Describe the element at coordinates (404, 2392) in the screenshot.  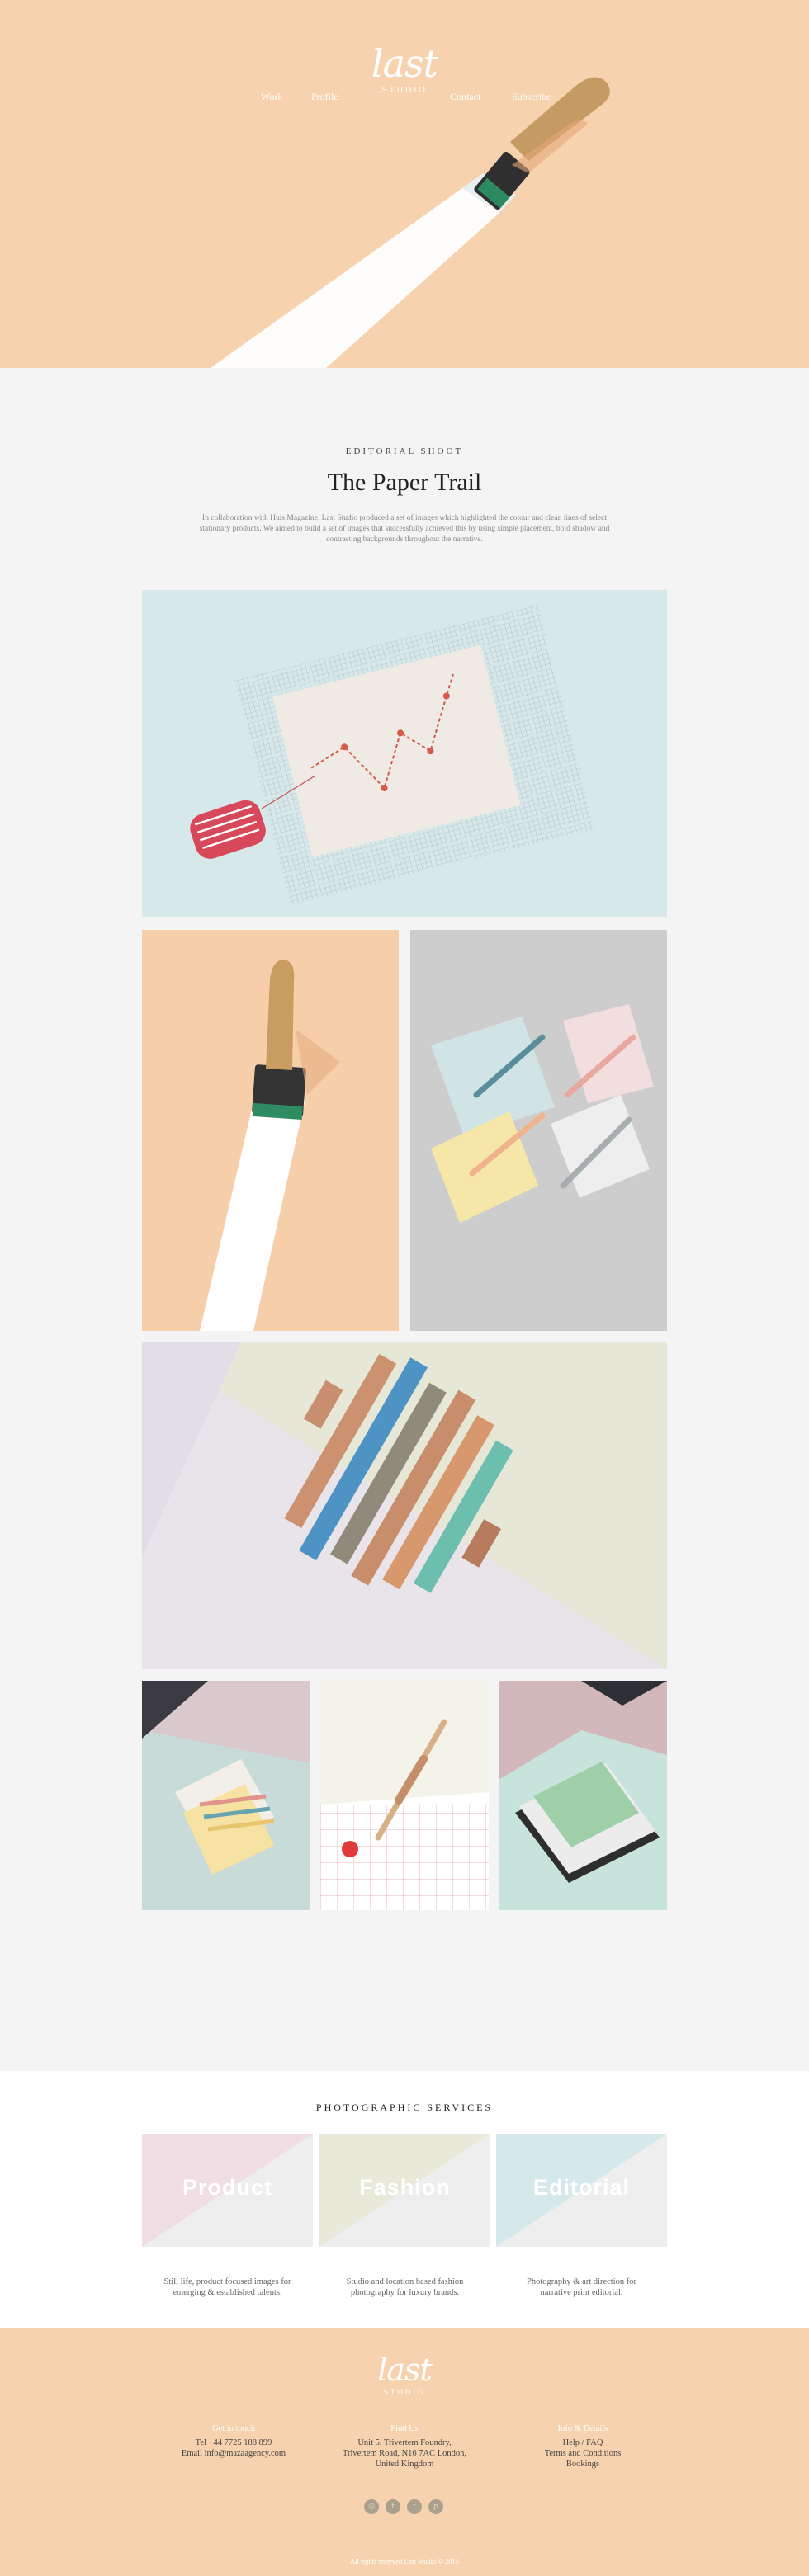
I see `footer-logo-subtext: STUDIO` at that location.